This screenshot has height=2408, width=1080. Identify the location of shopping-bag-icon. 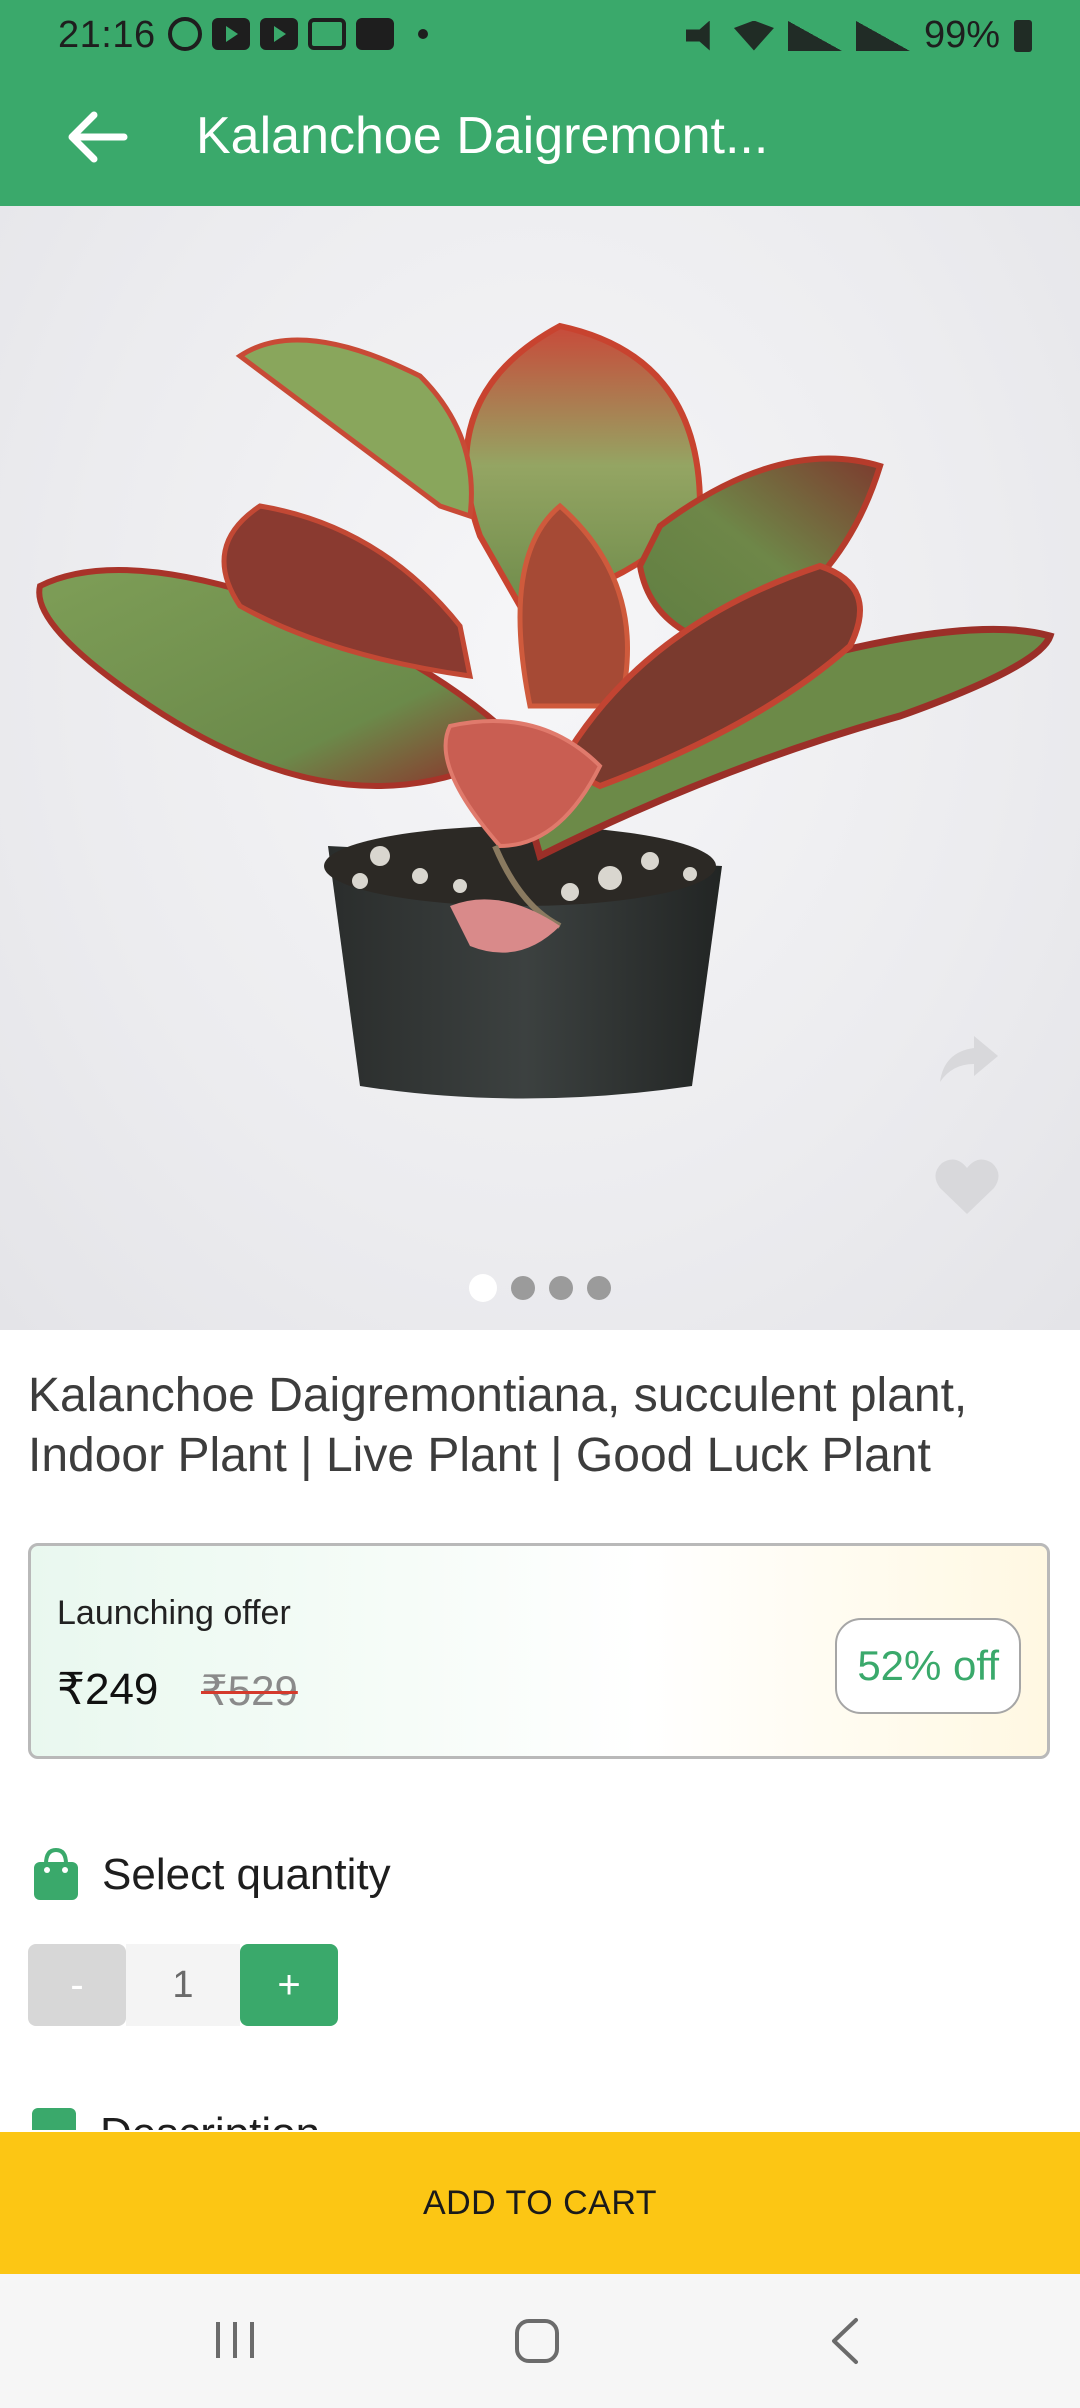
(56, 1874).